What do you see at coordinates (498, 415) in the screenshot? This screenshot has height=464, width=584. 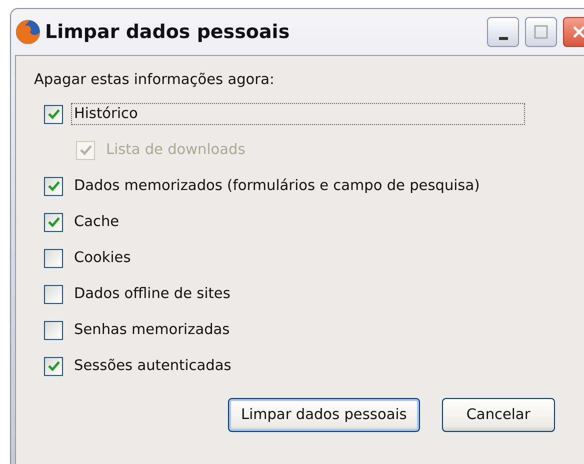 I see `cancel-button: Cancelar` at bounding box center [498, 415].